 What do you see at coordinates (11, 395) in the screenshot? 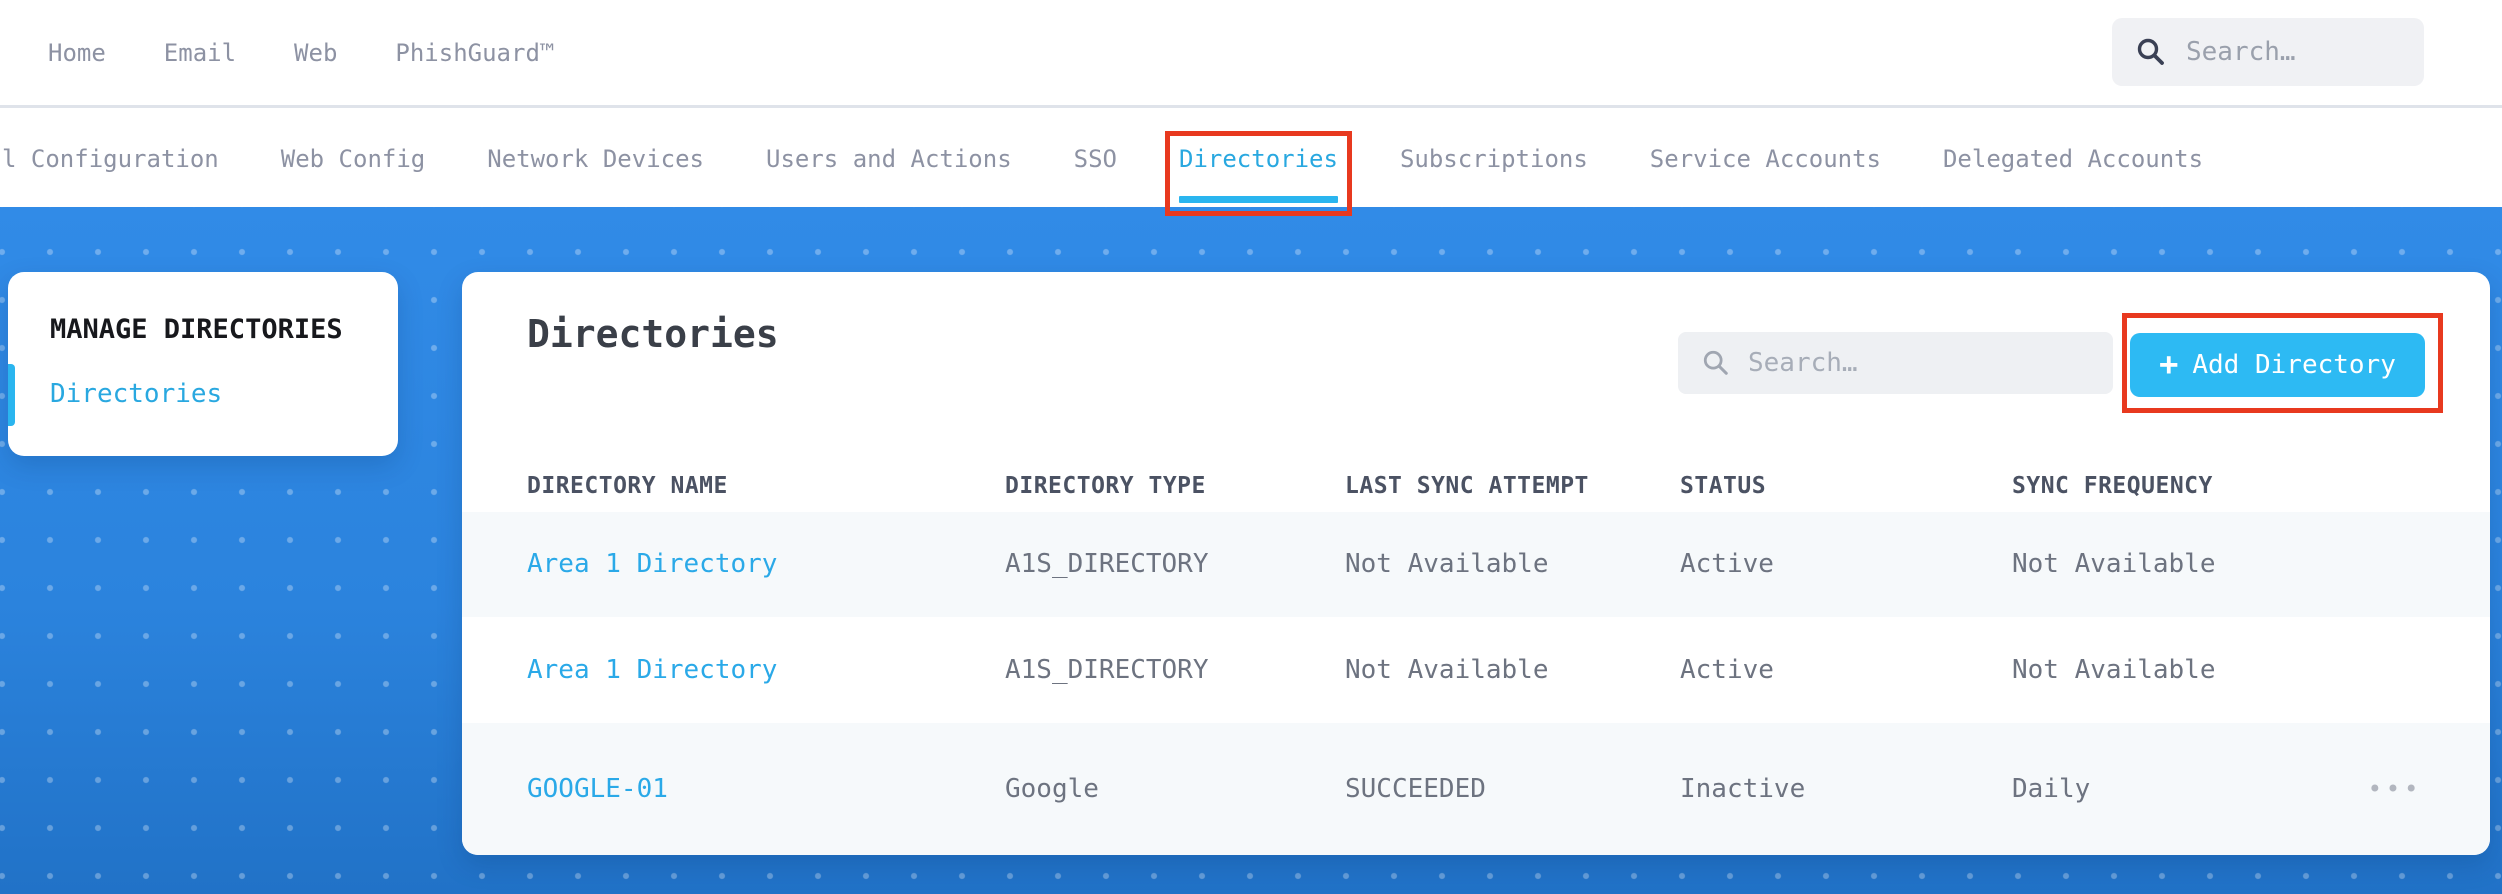
I see `active-item-indicator` at bounding box center [11, 395].